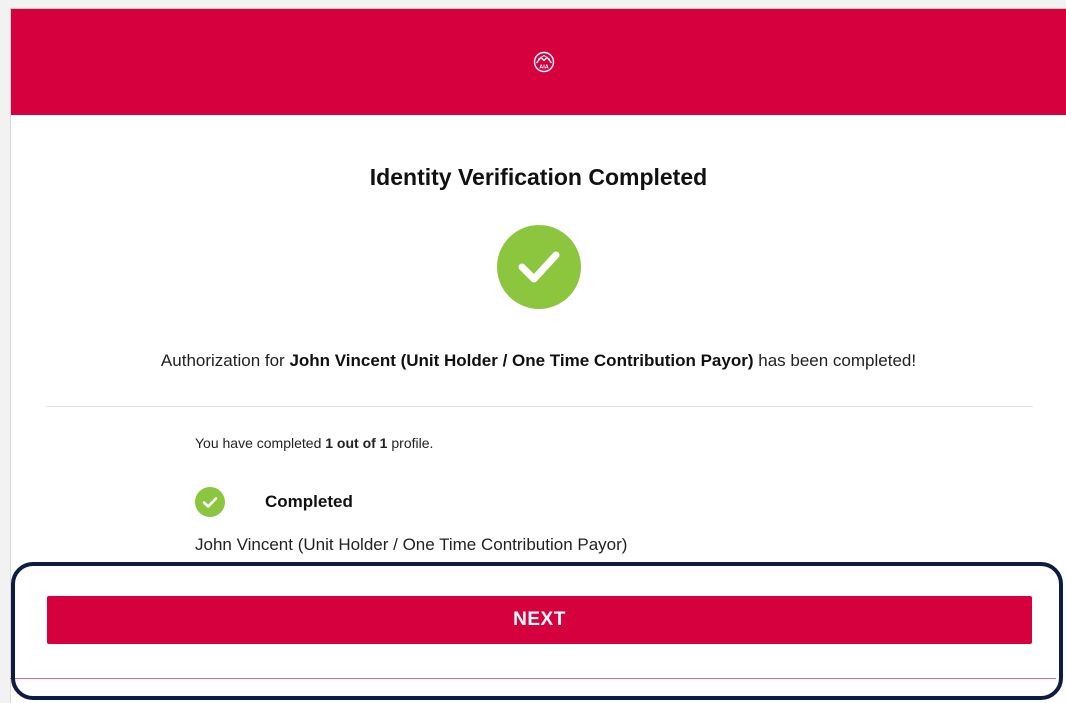 Image resolution: width=1066 pixels, height=703 pixels. I want to click on page-title: Identity Verification Completed, so click(538, 177).